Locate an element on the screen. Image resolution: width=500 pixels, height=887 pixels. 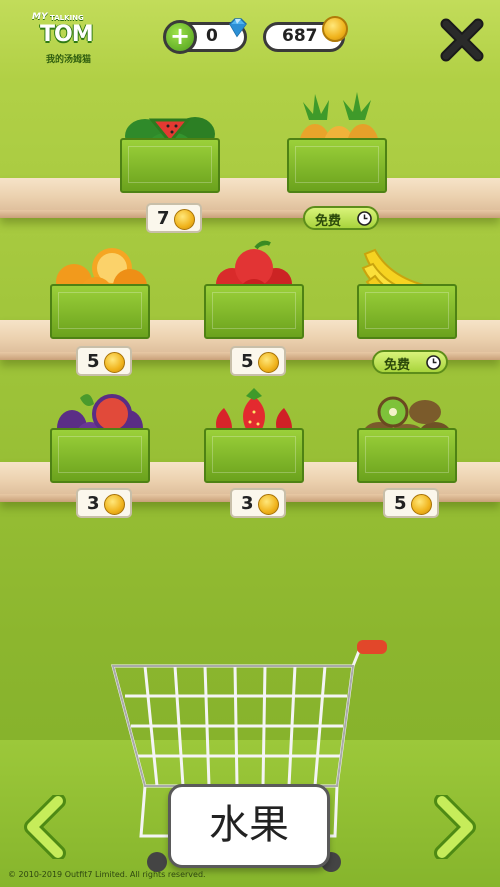
price-tag-fig: 3 is located at coordinates (104, 503).